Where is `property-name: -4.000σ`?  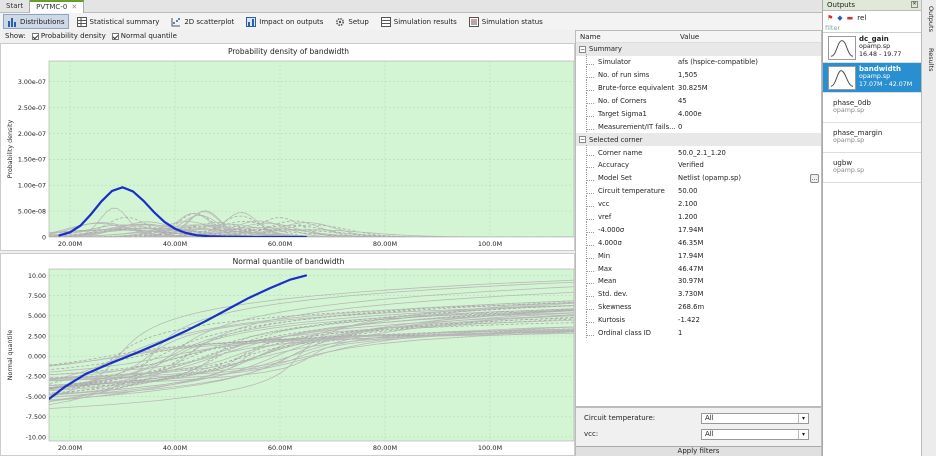 property-name: -4.000σ is located at coordinates (626, 228).